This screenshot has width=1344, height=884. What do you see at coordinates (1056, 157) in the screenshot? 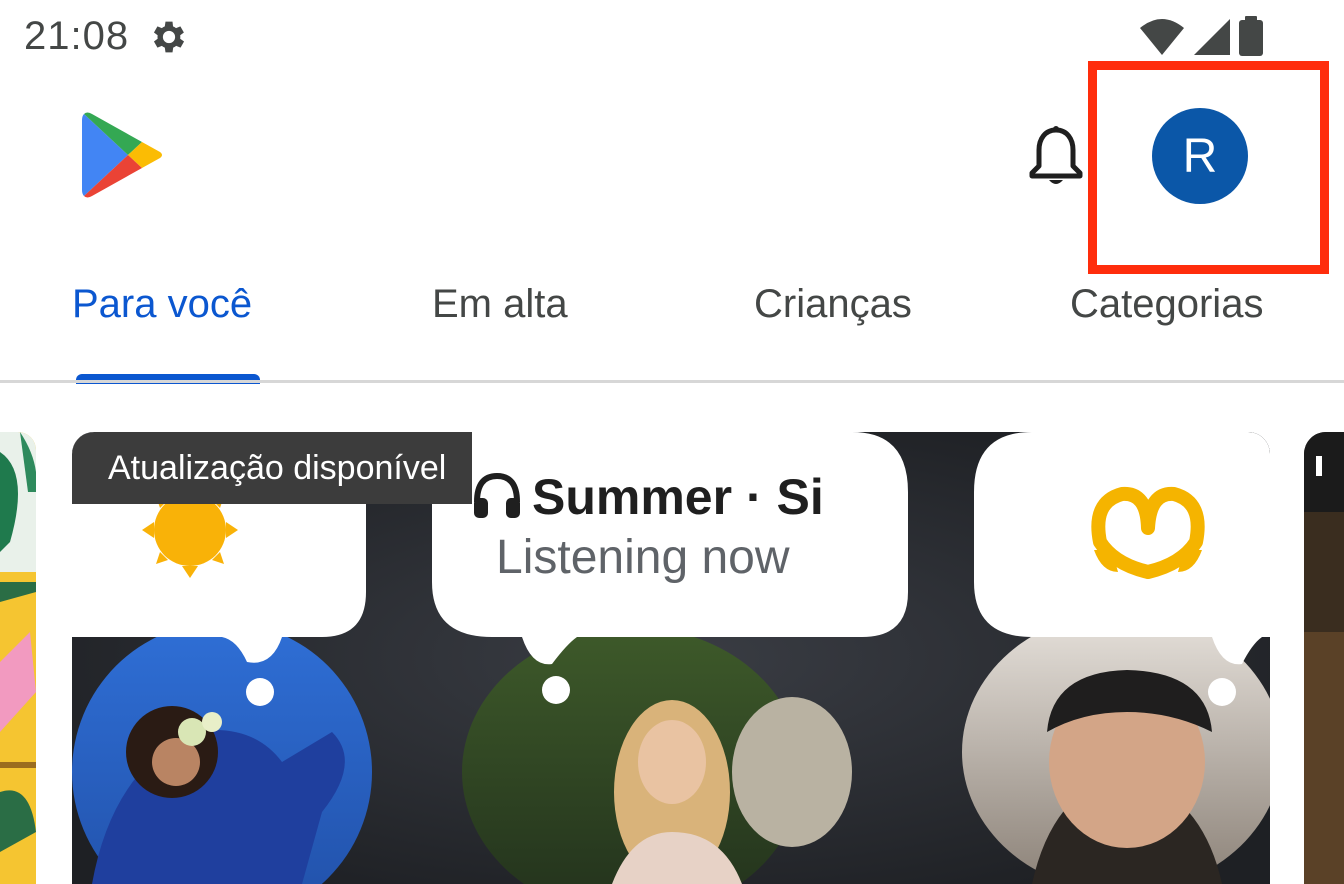
I see `notifications-bell-icon` at bounding box center [1056, 157].